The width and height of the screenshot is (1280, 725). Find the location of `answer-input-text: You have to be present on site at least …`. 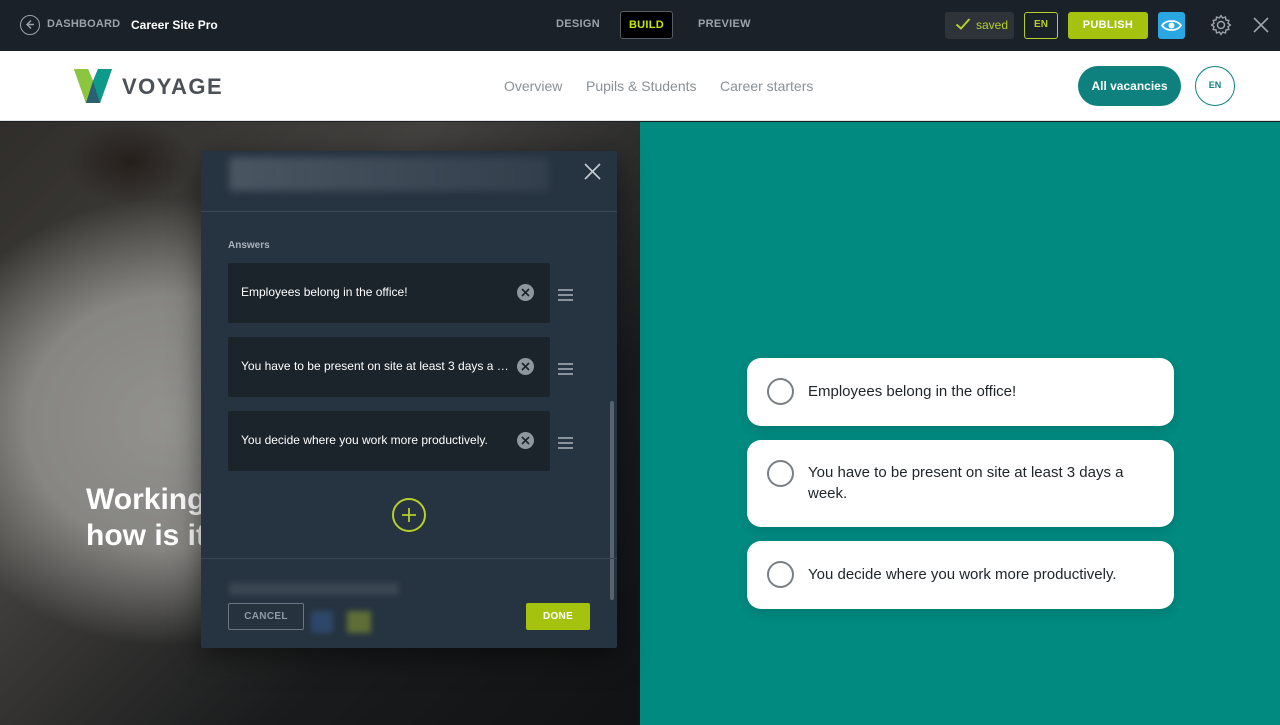

answer-input-text: You have to be present on site at least … is located at coordinates (375, 366).